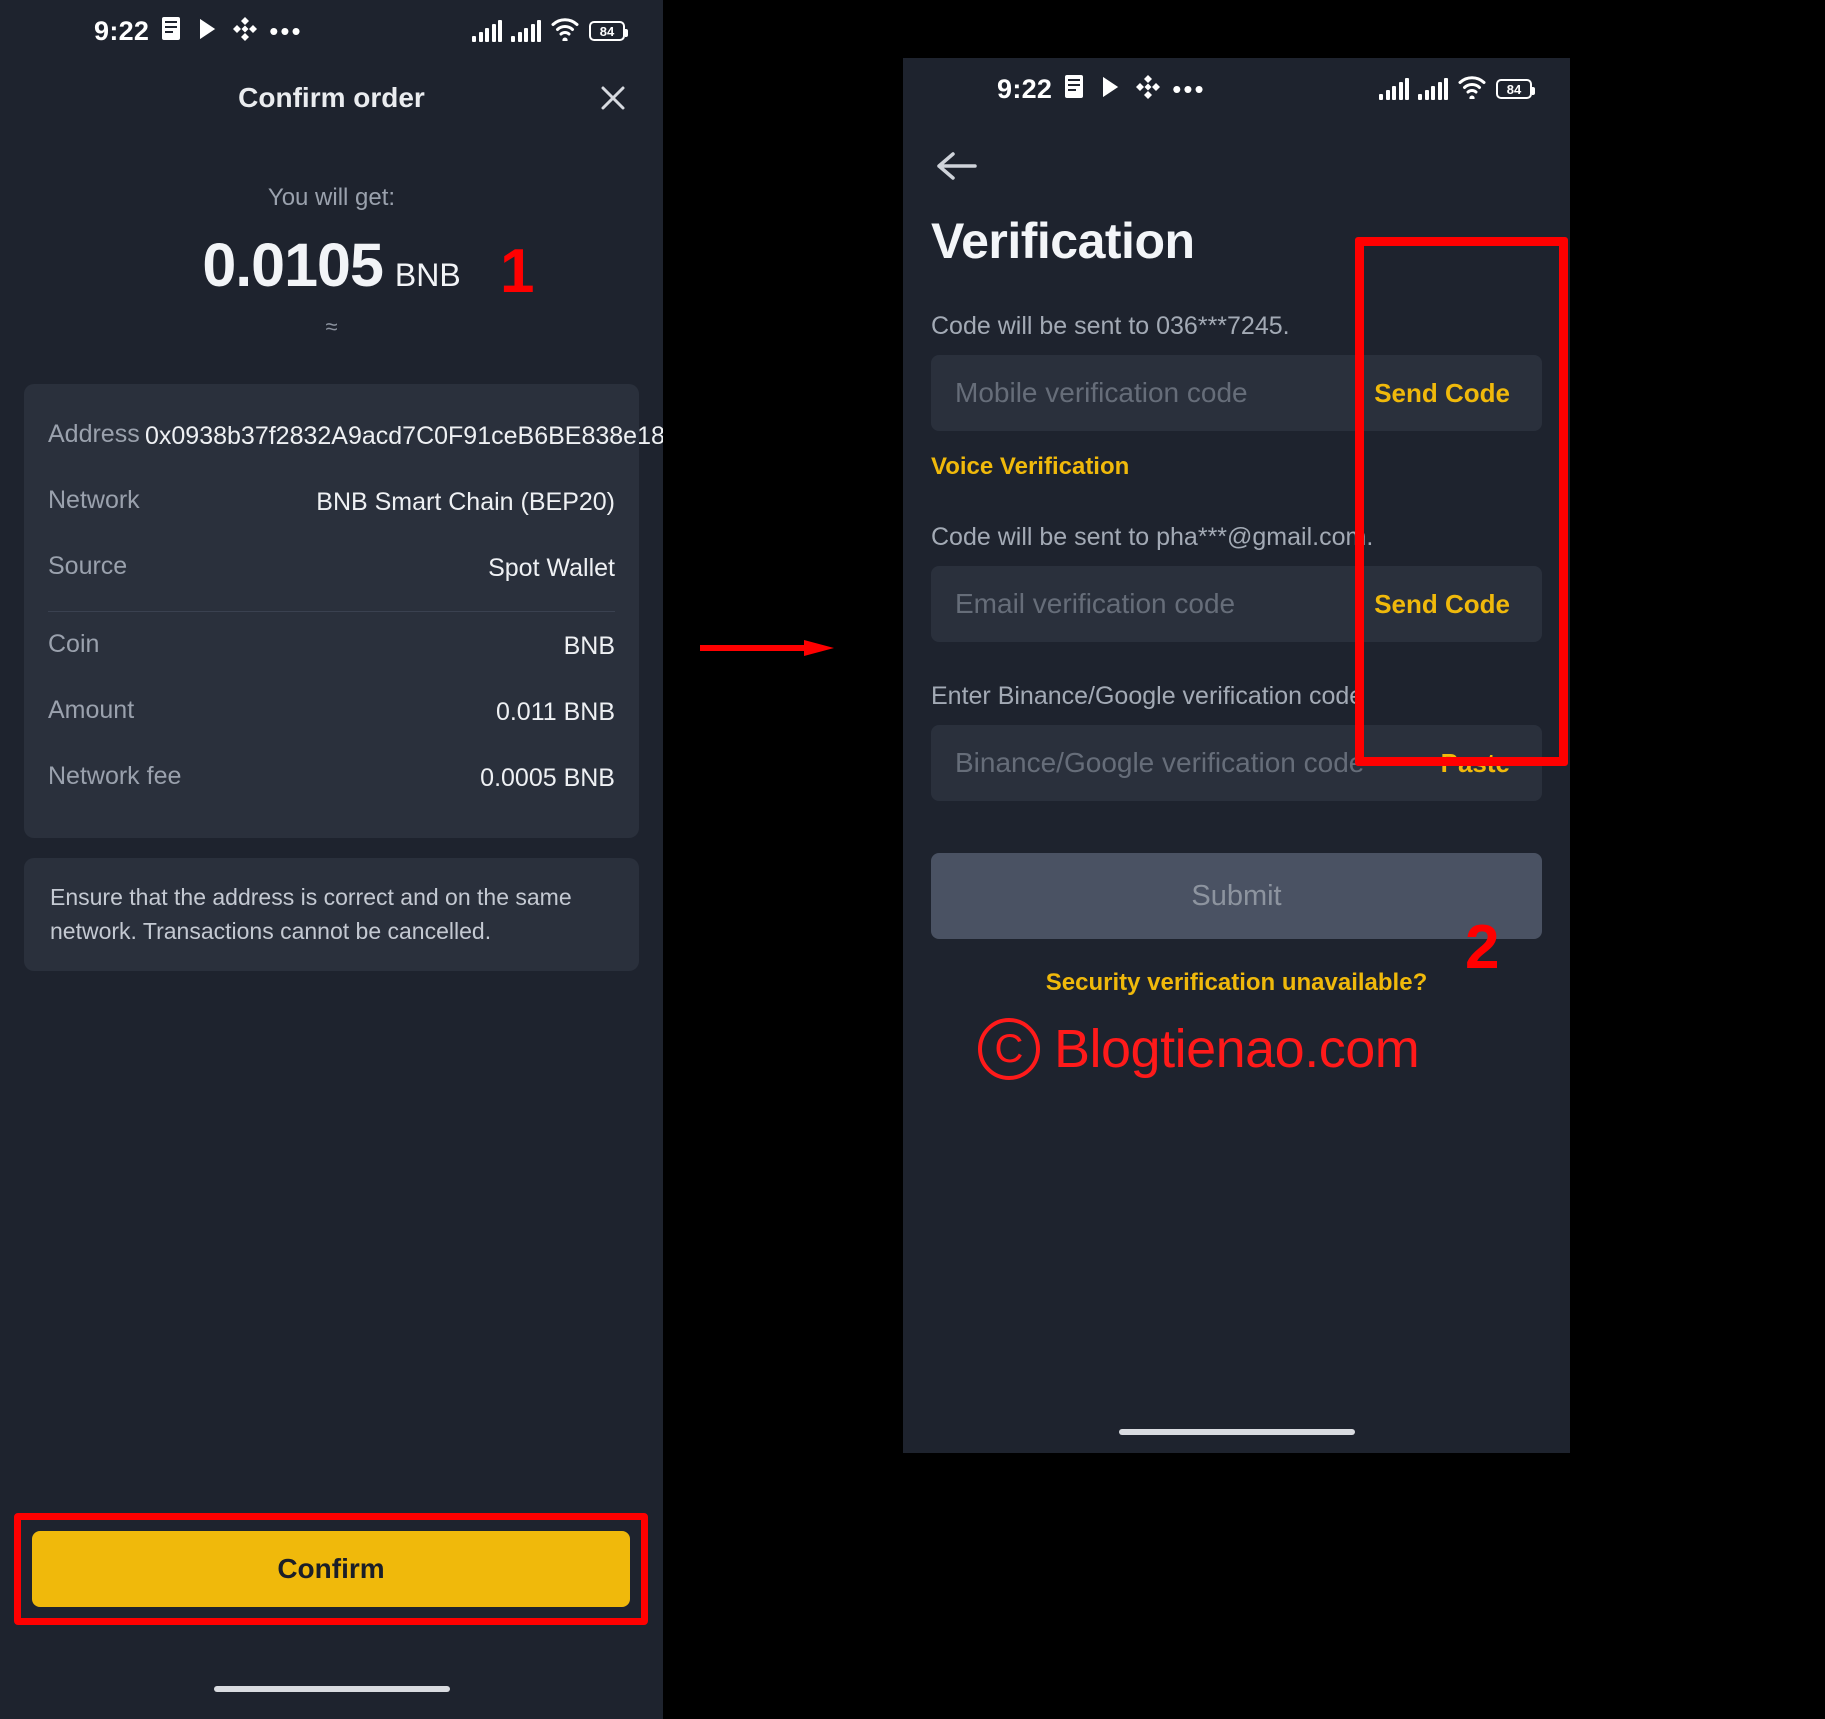 The image size is (1825, 1719). What do you see at coordinates (293, 265) in the screenshot?
I see `amount-value: 0.0105` at bounding box center [293, 265].